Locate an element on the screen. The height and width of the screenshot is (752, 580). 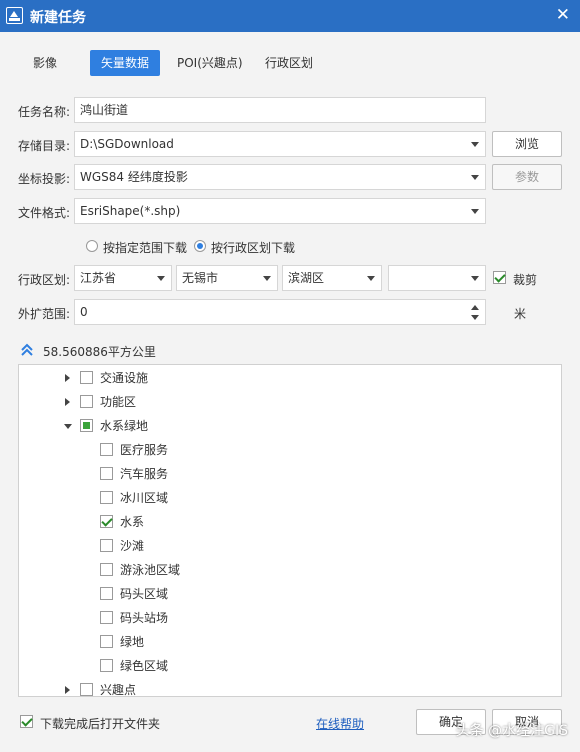
spin-down-icon is located at coordinates (475, 317).